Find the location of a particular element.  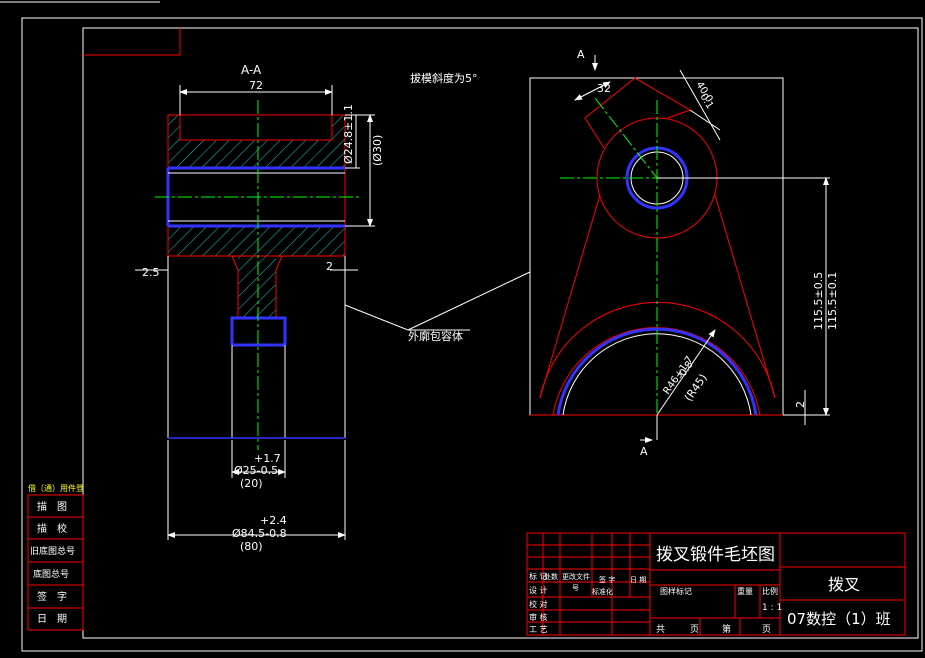

tb-col-label-2: 更改文件 is located at coordinates (576, 576).